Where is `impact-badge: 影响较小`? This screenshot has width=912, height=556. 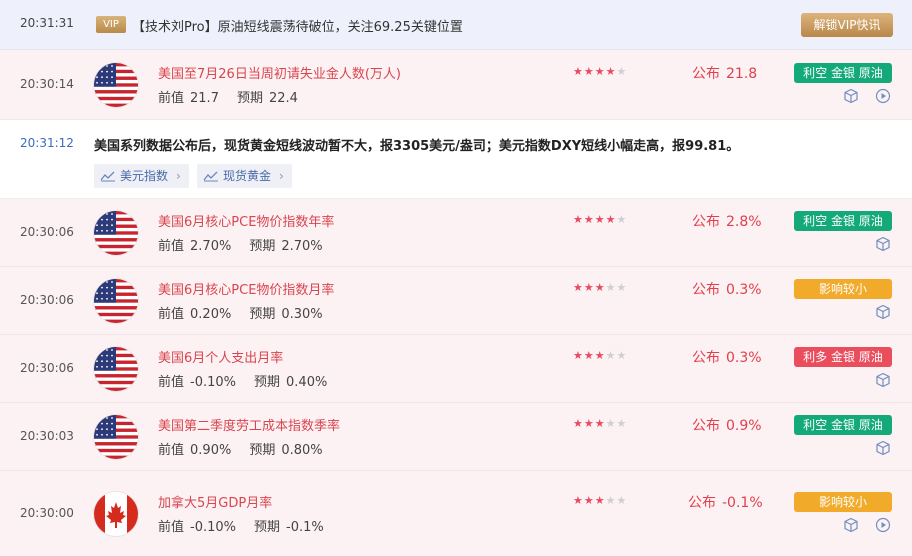 impact-badge: 影响较小 is located at coordinates (843, 502).